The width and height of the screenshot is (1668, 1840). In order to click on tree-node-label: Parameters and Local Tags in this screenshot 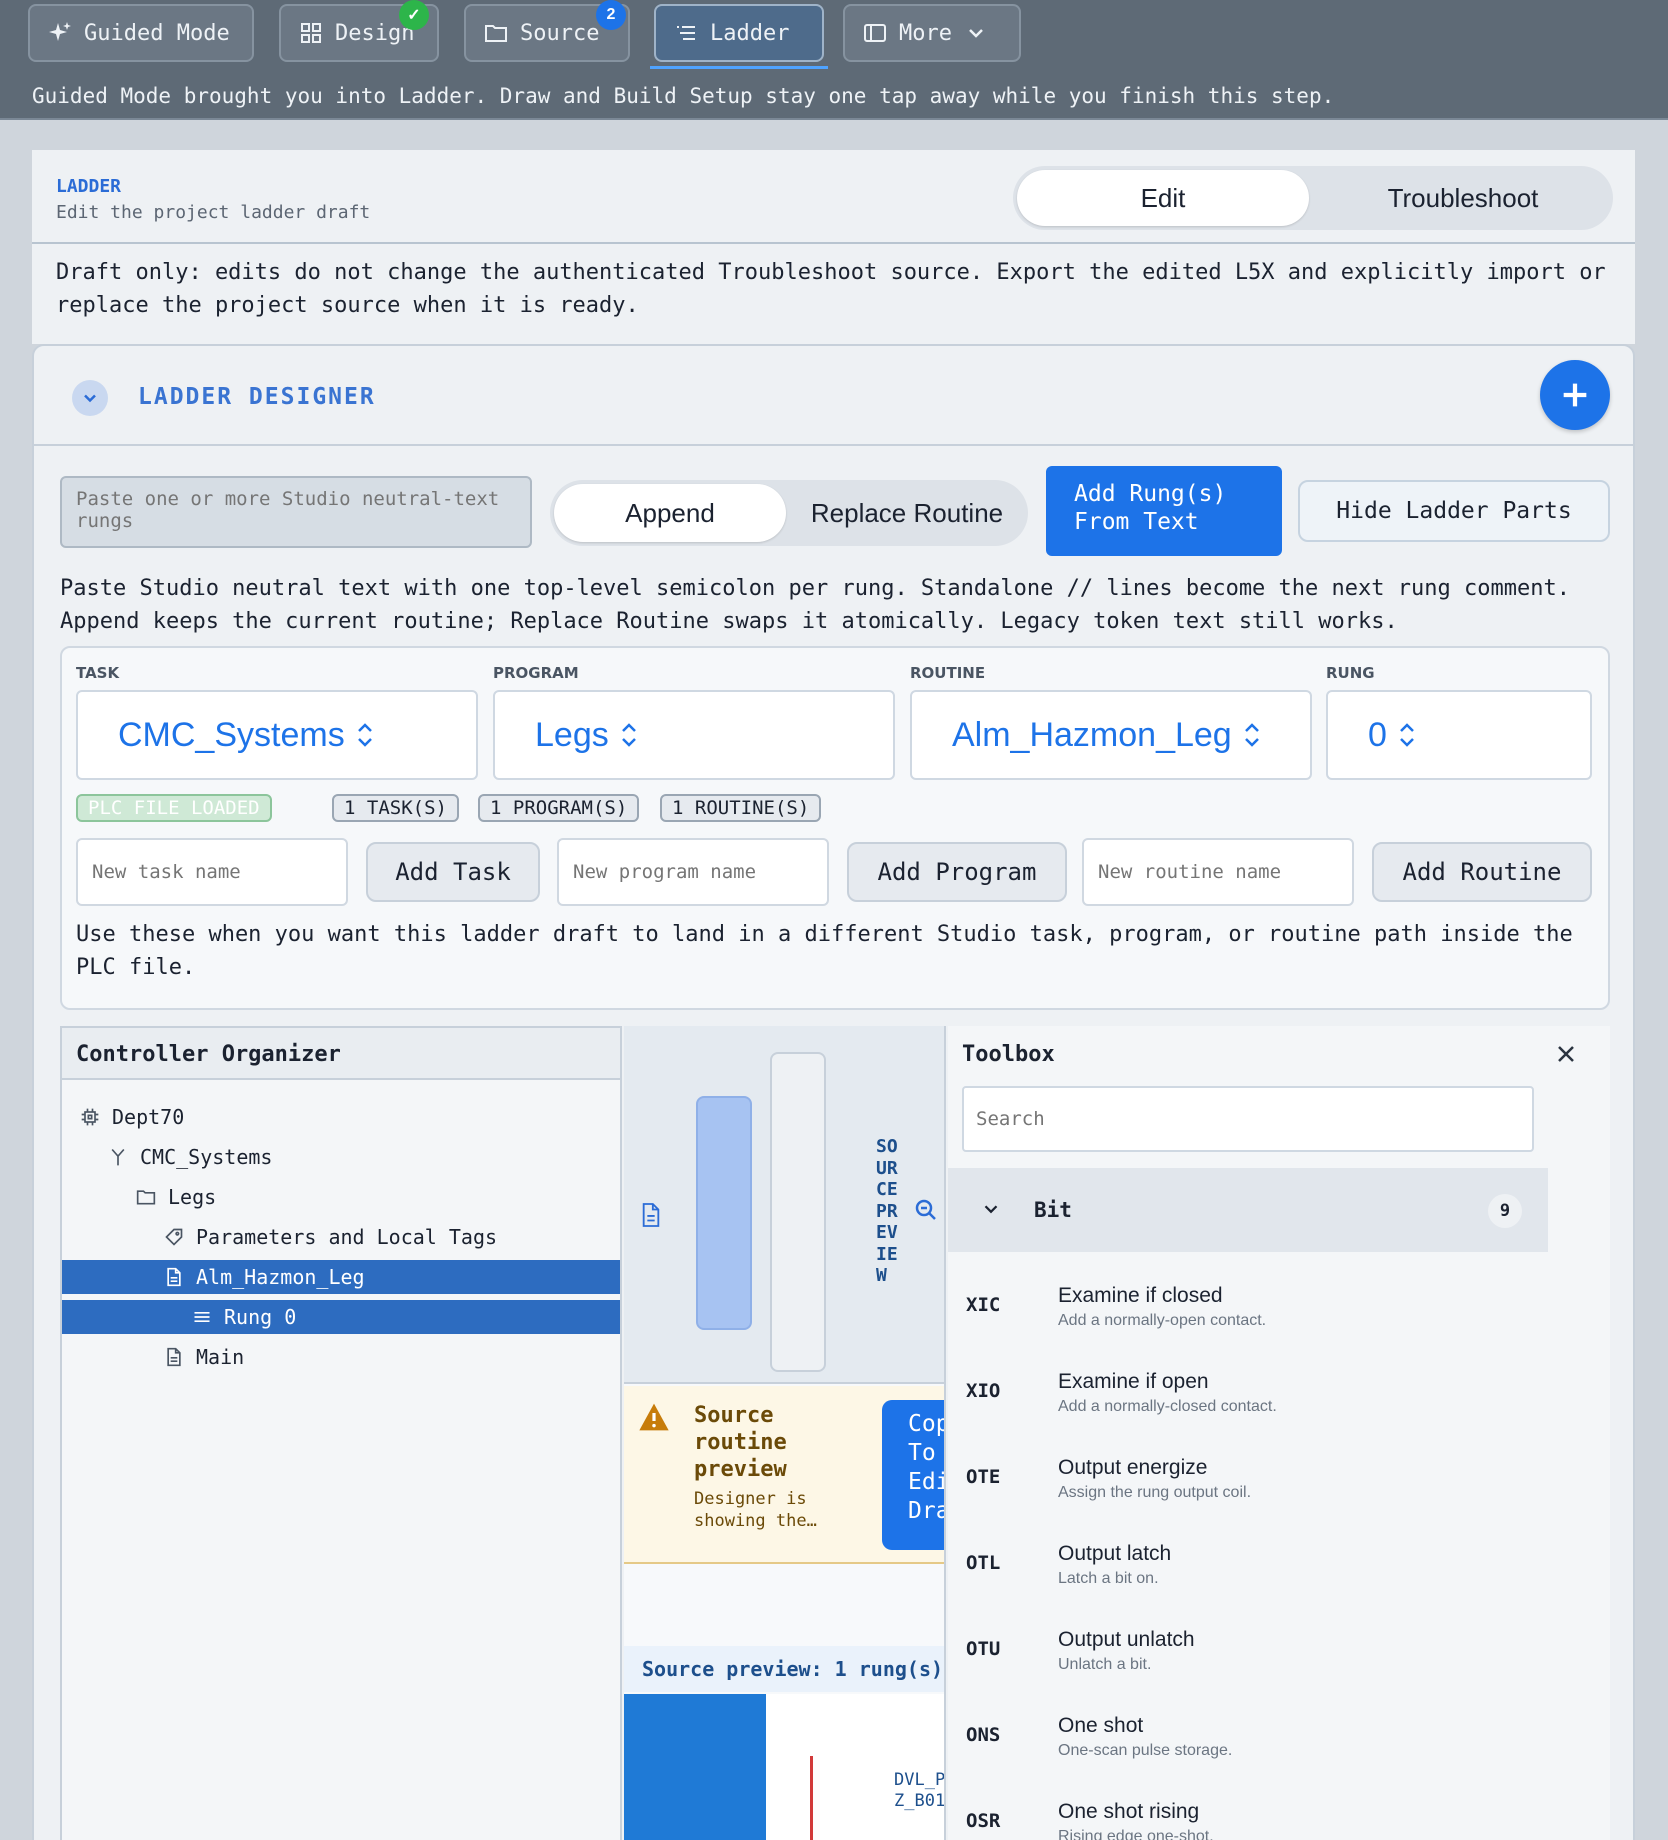, I will do `click(347, 1237)`.